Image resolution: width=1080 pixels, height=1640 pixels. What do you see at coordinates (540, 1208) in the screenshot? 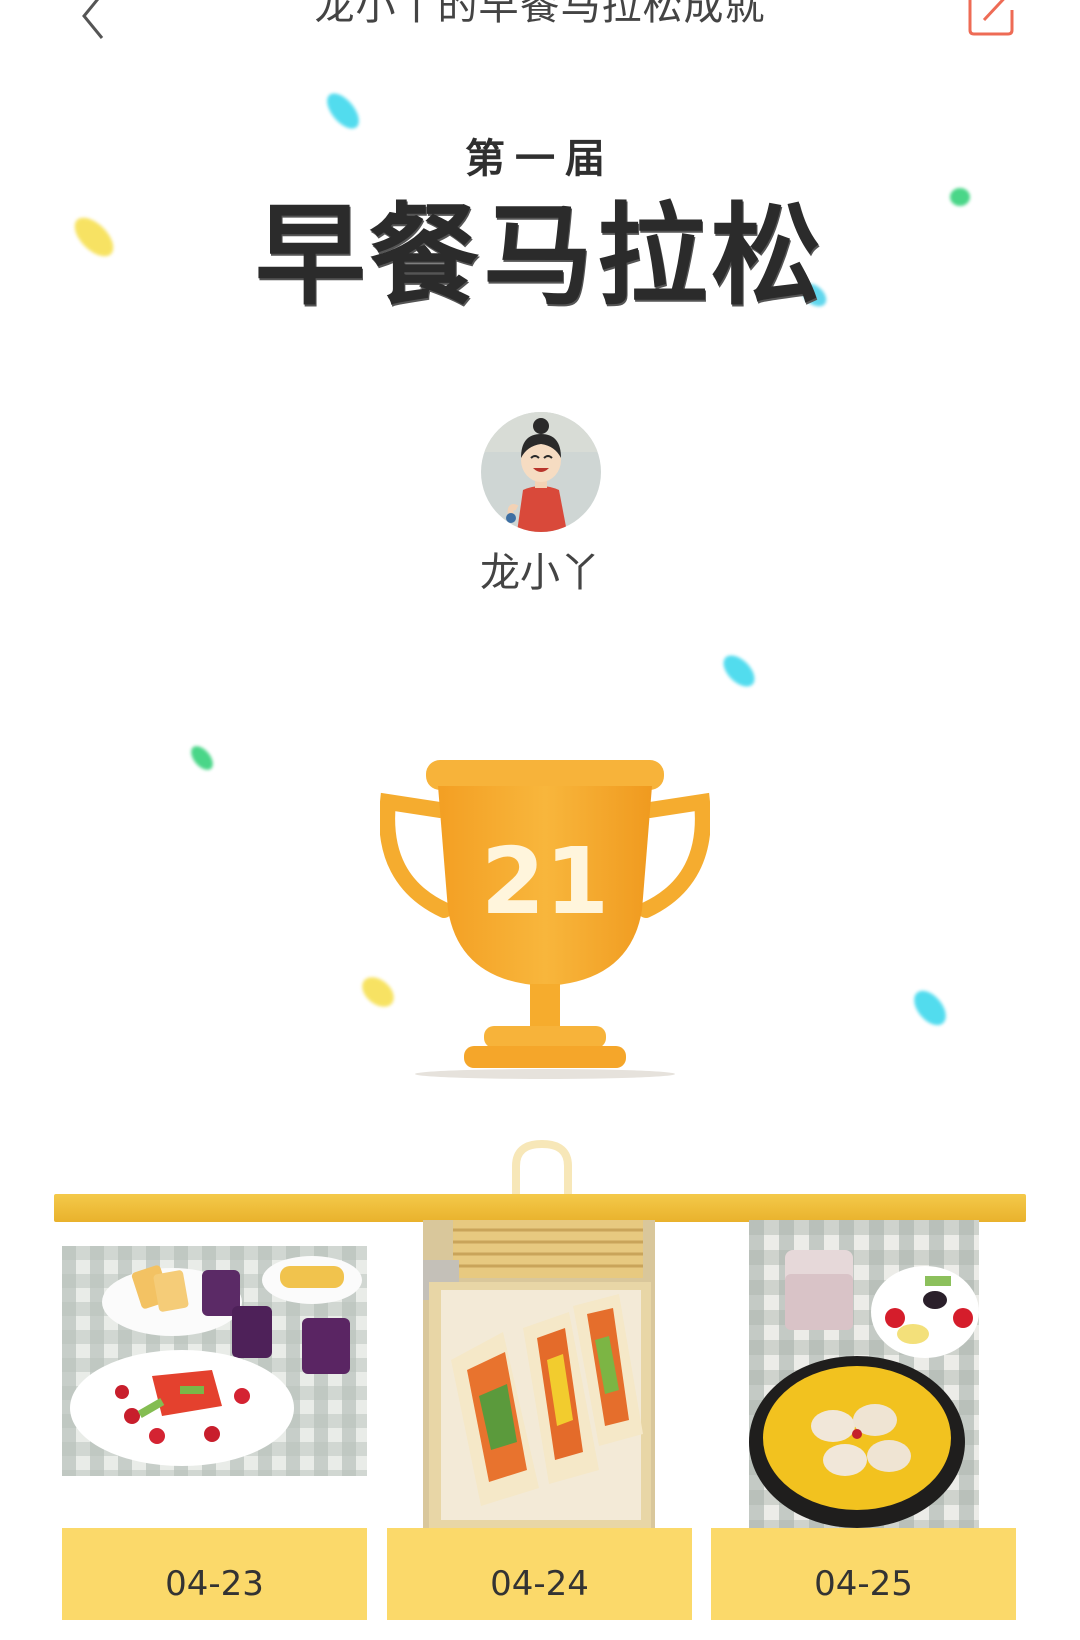
I see `shelf-bar` at bounding box center [540, 1208].